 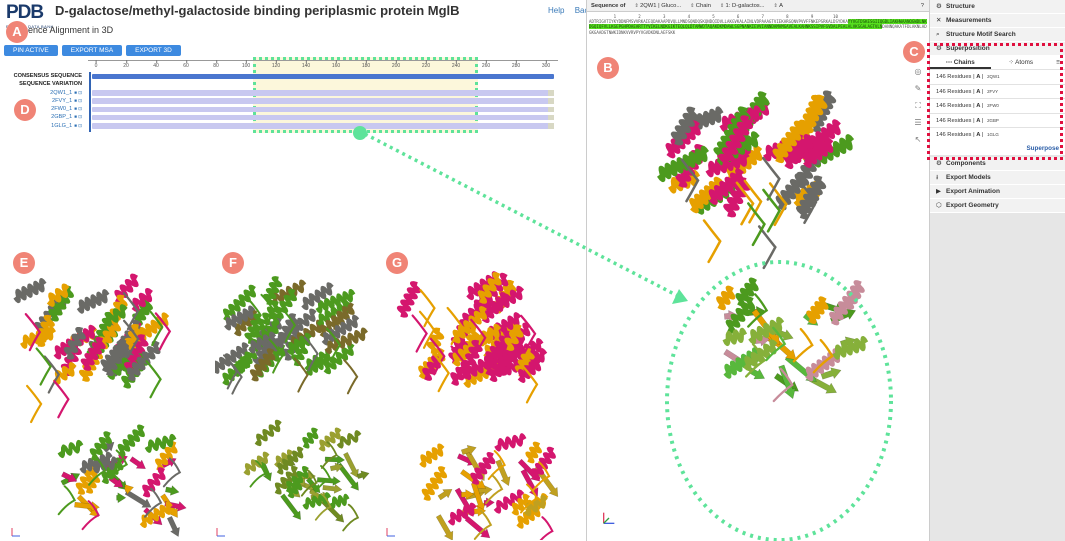 What do you see at coordinates (92, 50) in the screenshot?
I see `export-msa-button: EXPORT MSA` at bounding box center [92, 50].